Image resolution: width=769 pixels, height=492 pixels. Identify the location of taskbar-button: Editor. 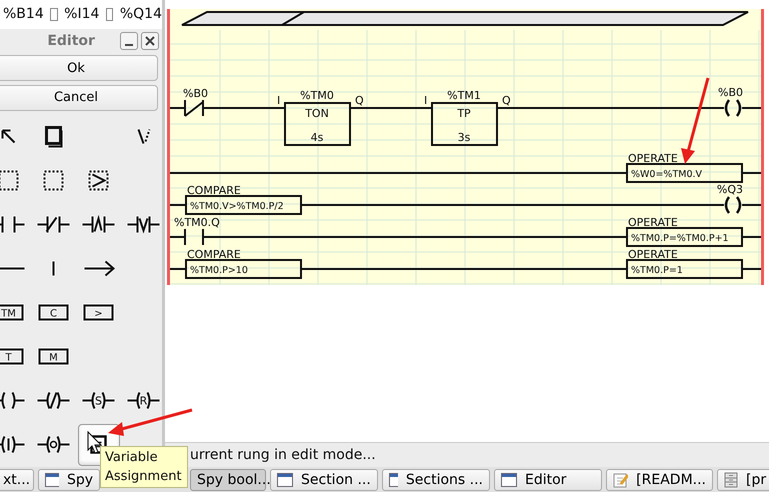
(548, 480).